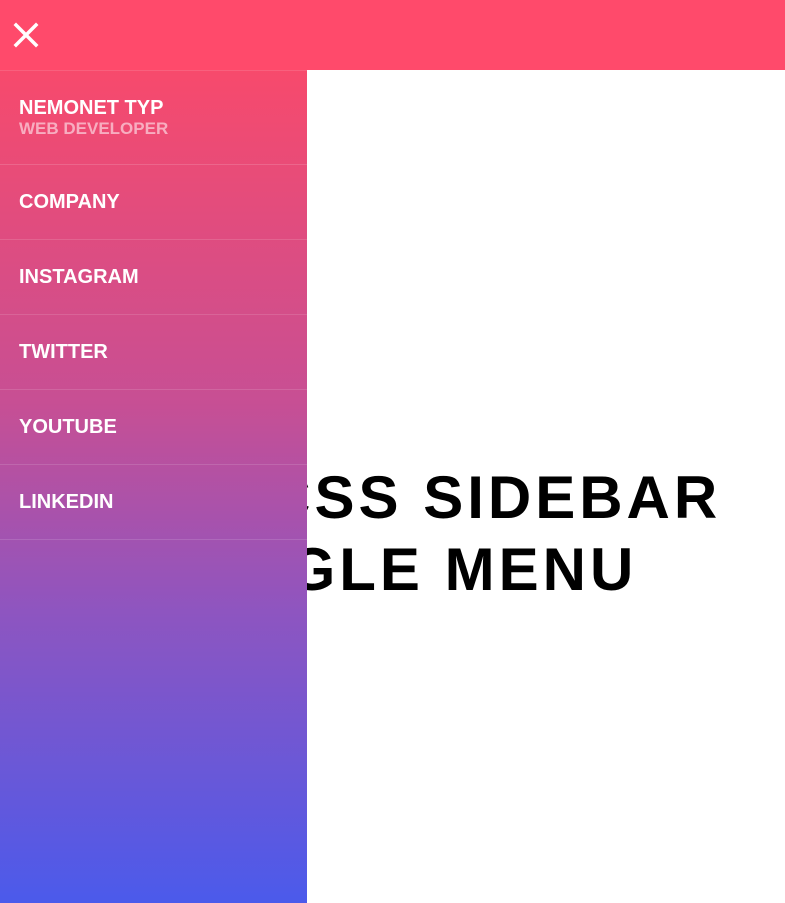 The height and width of the screenshot is (903, 785). What do you see at coordinates (392, 35) in the screenshot?
I see `top-bar` at bounding box center [392, 35].